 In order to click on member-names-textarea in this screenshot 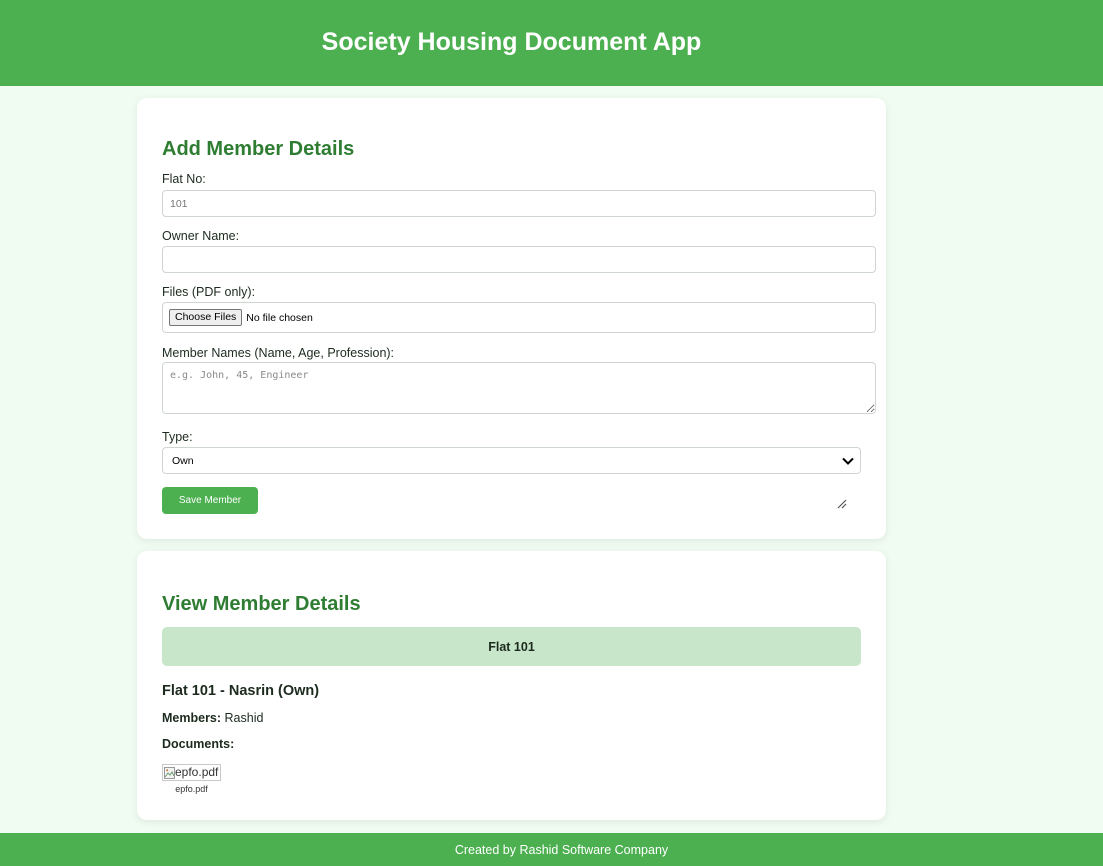, I will do `click(519, 388)`.